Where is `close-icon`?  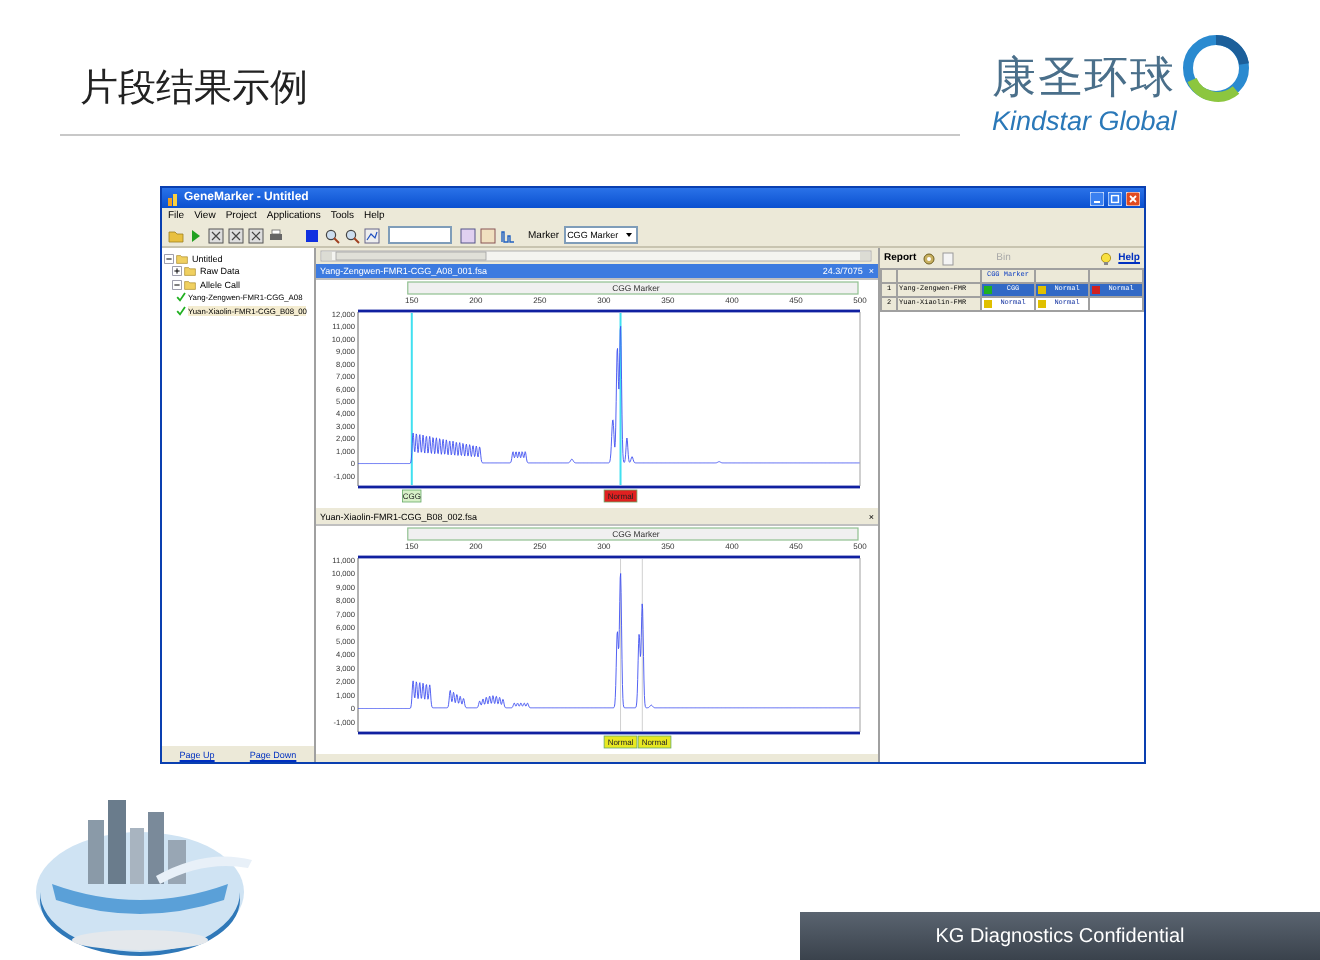
close-icon is located at coordinates (1133, 198).